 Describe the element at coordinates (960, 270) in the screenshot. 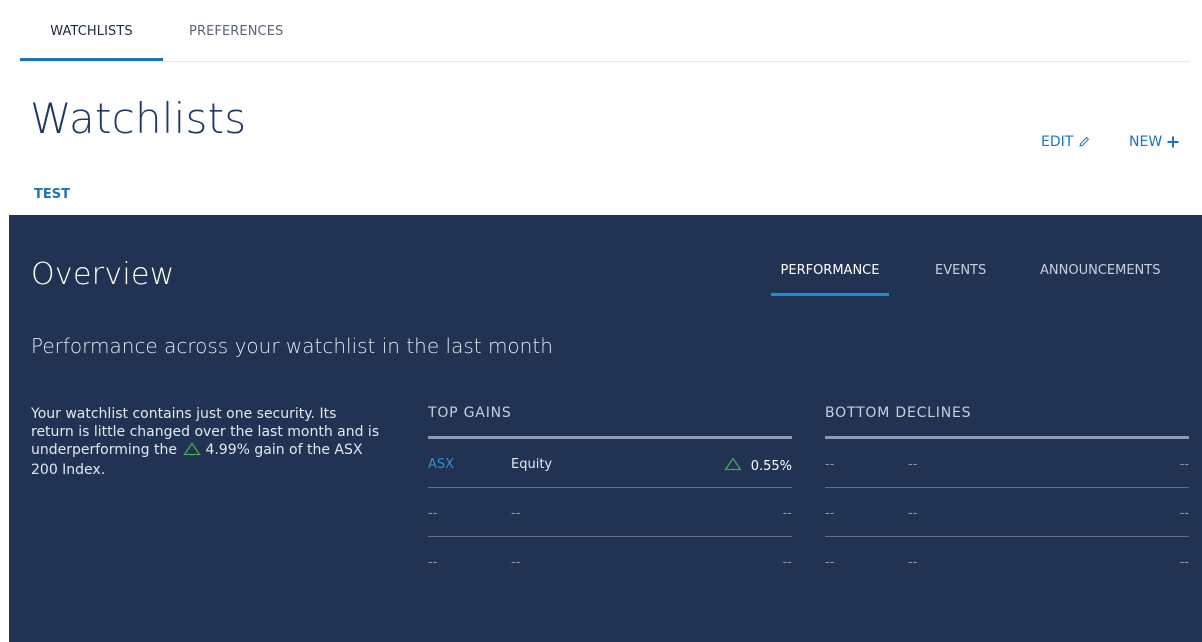

I see `tab-events: EVENTS` at that location.